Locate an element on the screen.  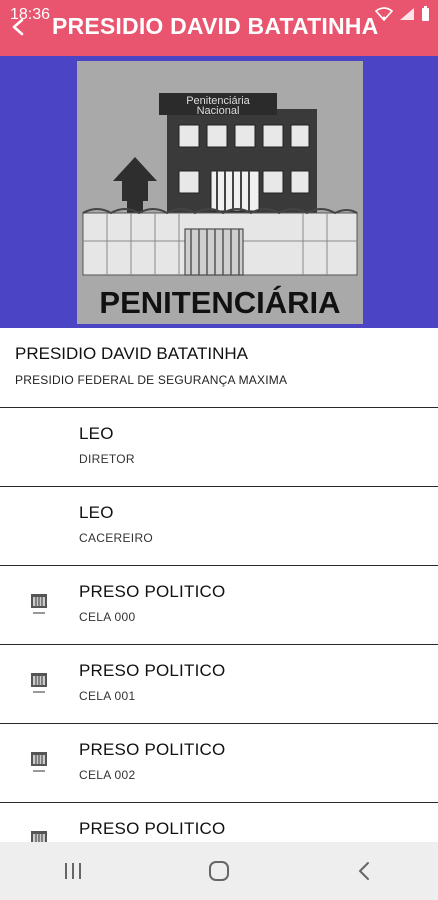
signal-icon is located at coordinates (407, 14).